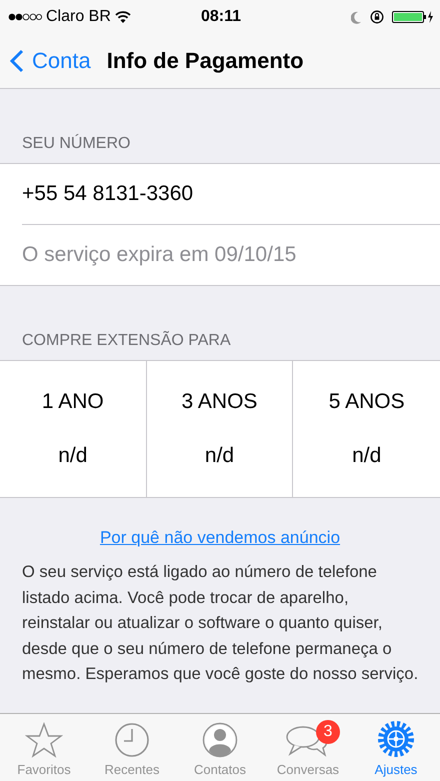 The width and height of the screenshot is (440, 781). I want to click on expiry-text: O serviço expira em 09/10/15, so click(160, 255).